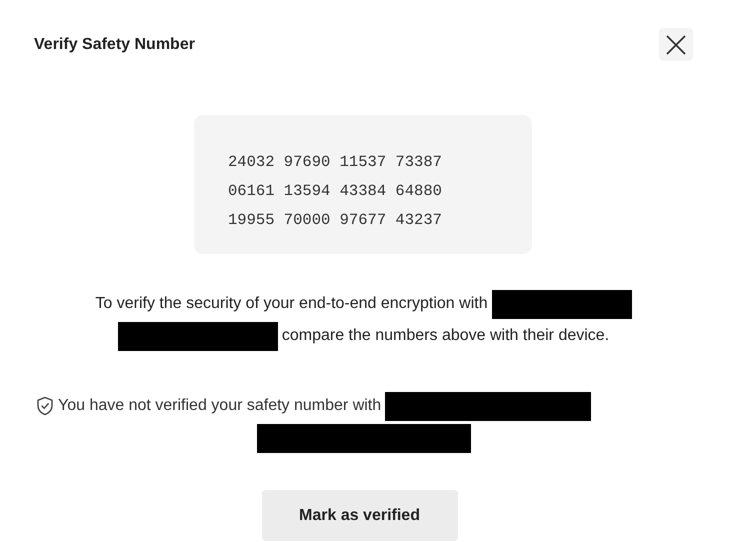 The width and height of the screenshot is (731, 548). I want to click on close-button, so click(676, 44).